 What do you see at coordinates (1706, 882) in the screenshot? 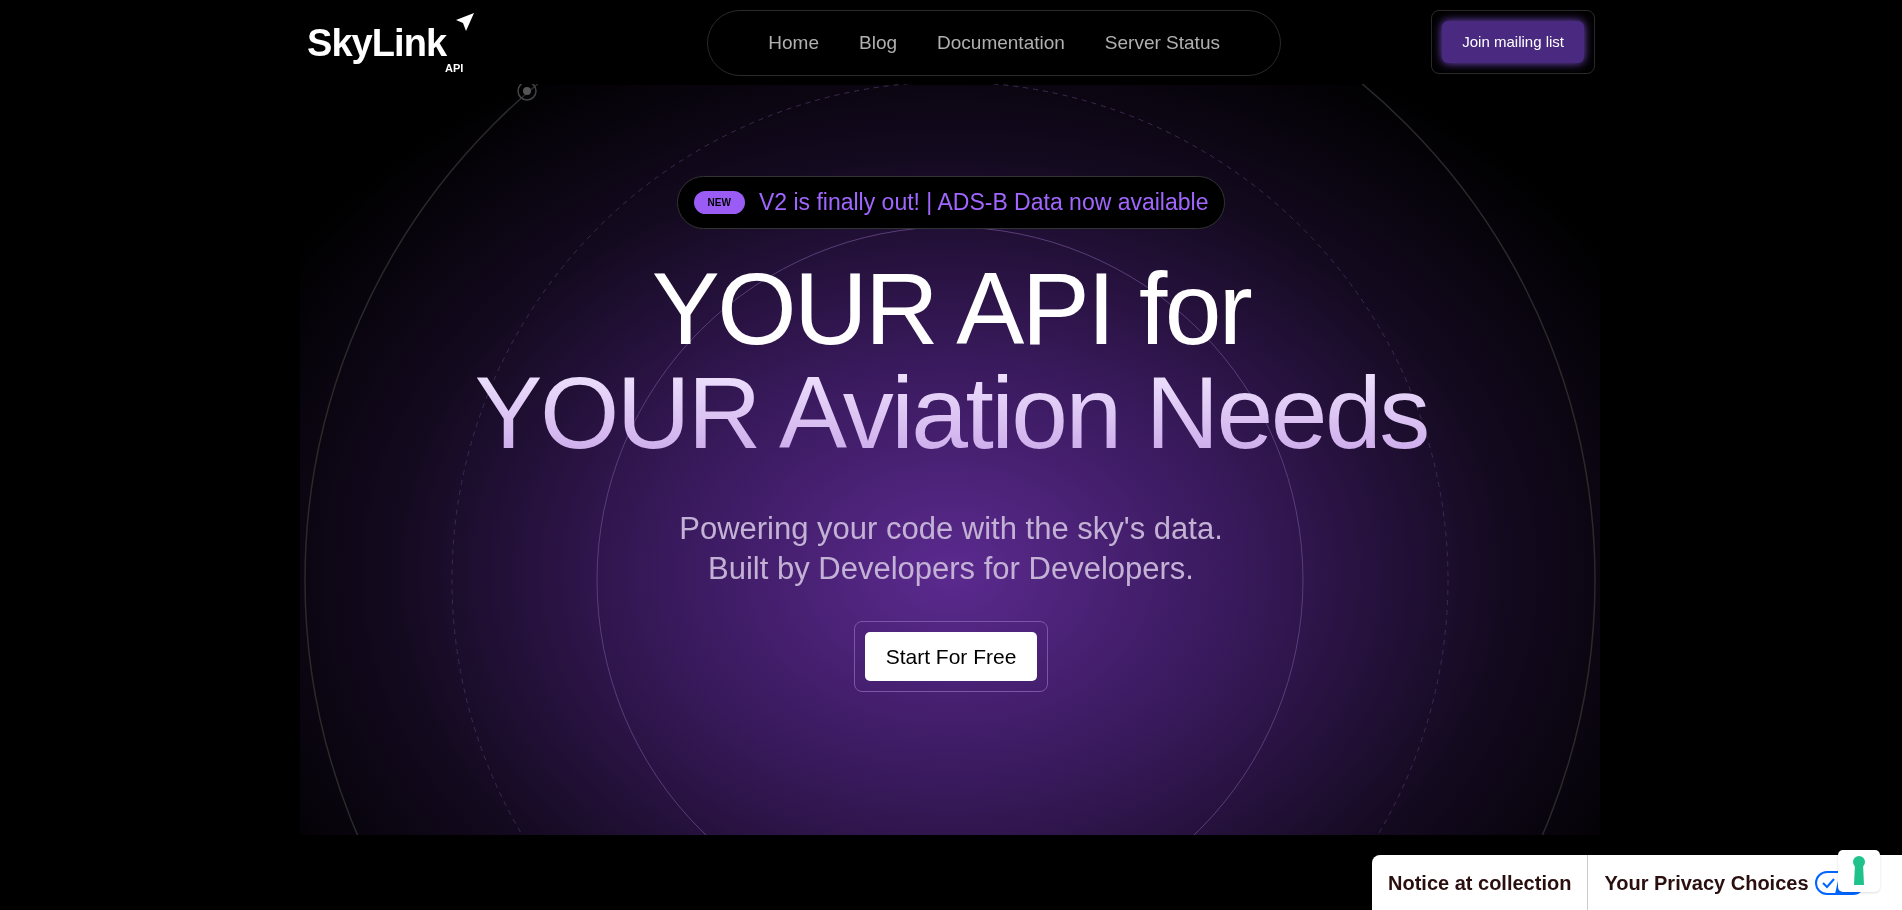
I see `privacy-choices-link: Your Privacy Choices` at bounding box center [1706, 882].